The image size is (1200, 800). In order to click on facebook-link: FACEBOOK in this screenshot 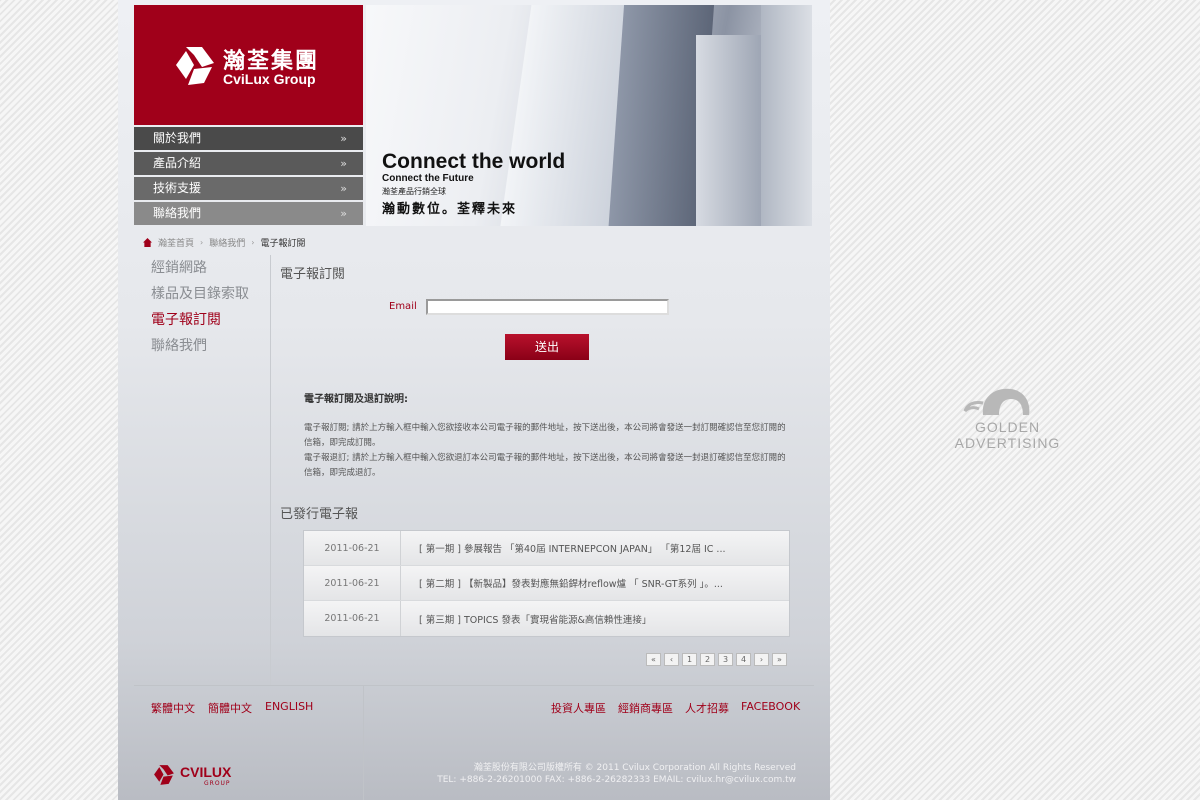, I will do `click(770, 706)`.